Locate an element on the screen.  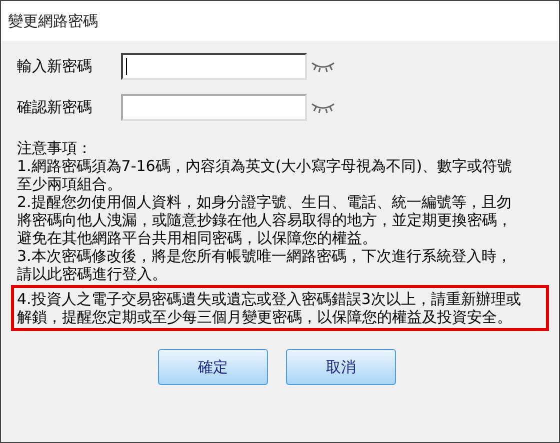
note-text: 1.網路密碼須為7-16碼，內容須為英文(大小寫字母視為不同)、數字或符號至少兩項組合。 is located at coordinates (265, 175).